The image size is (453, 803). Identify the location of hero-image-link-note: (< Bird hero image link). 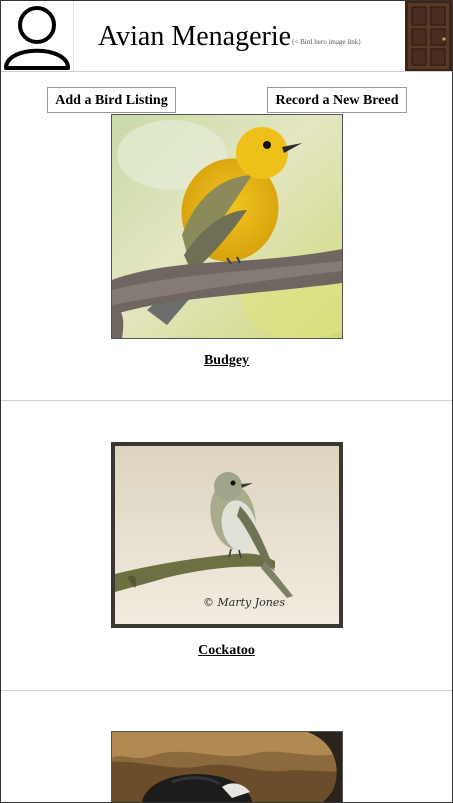
(326, 42).